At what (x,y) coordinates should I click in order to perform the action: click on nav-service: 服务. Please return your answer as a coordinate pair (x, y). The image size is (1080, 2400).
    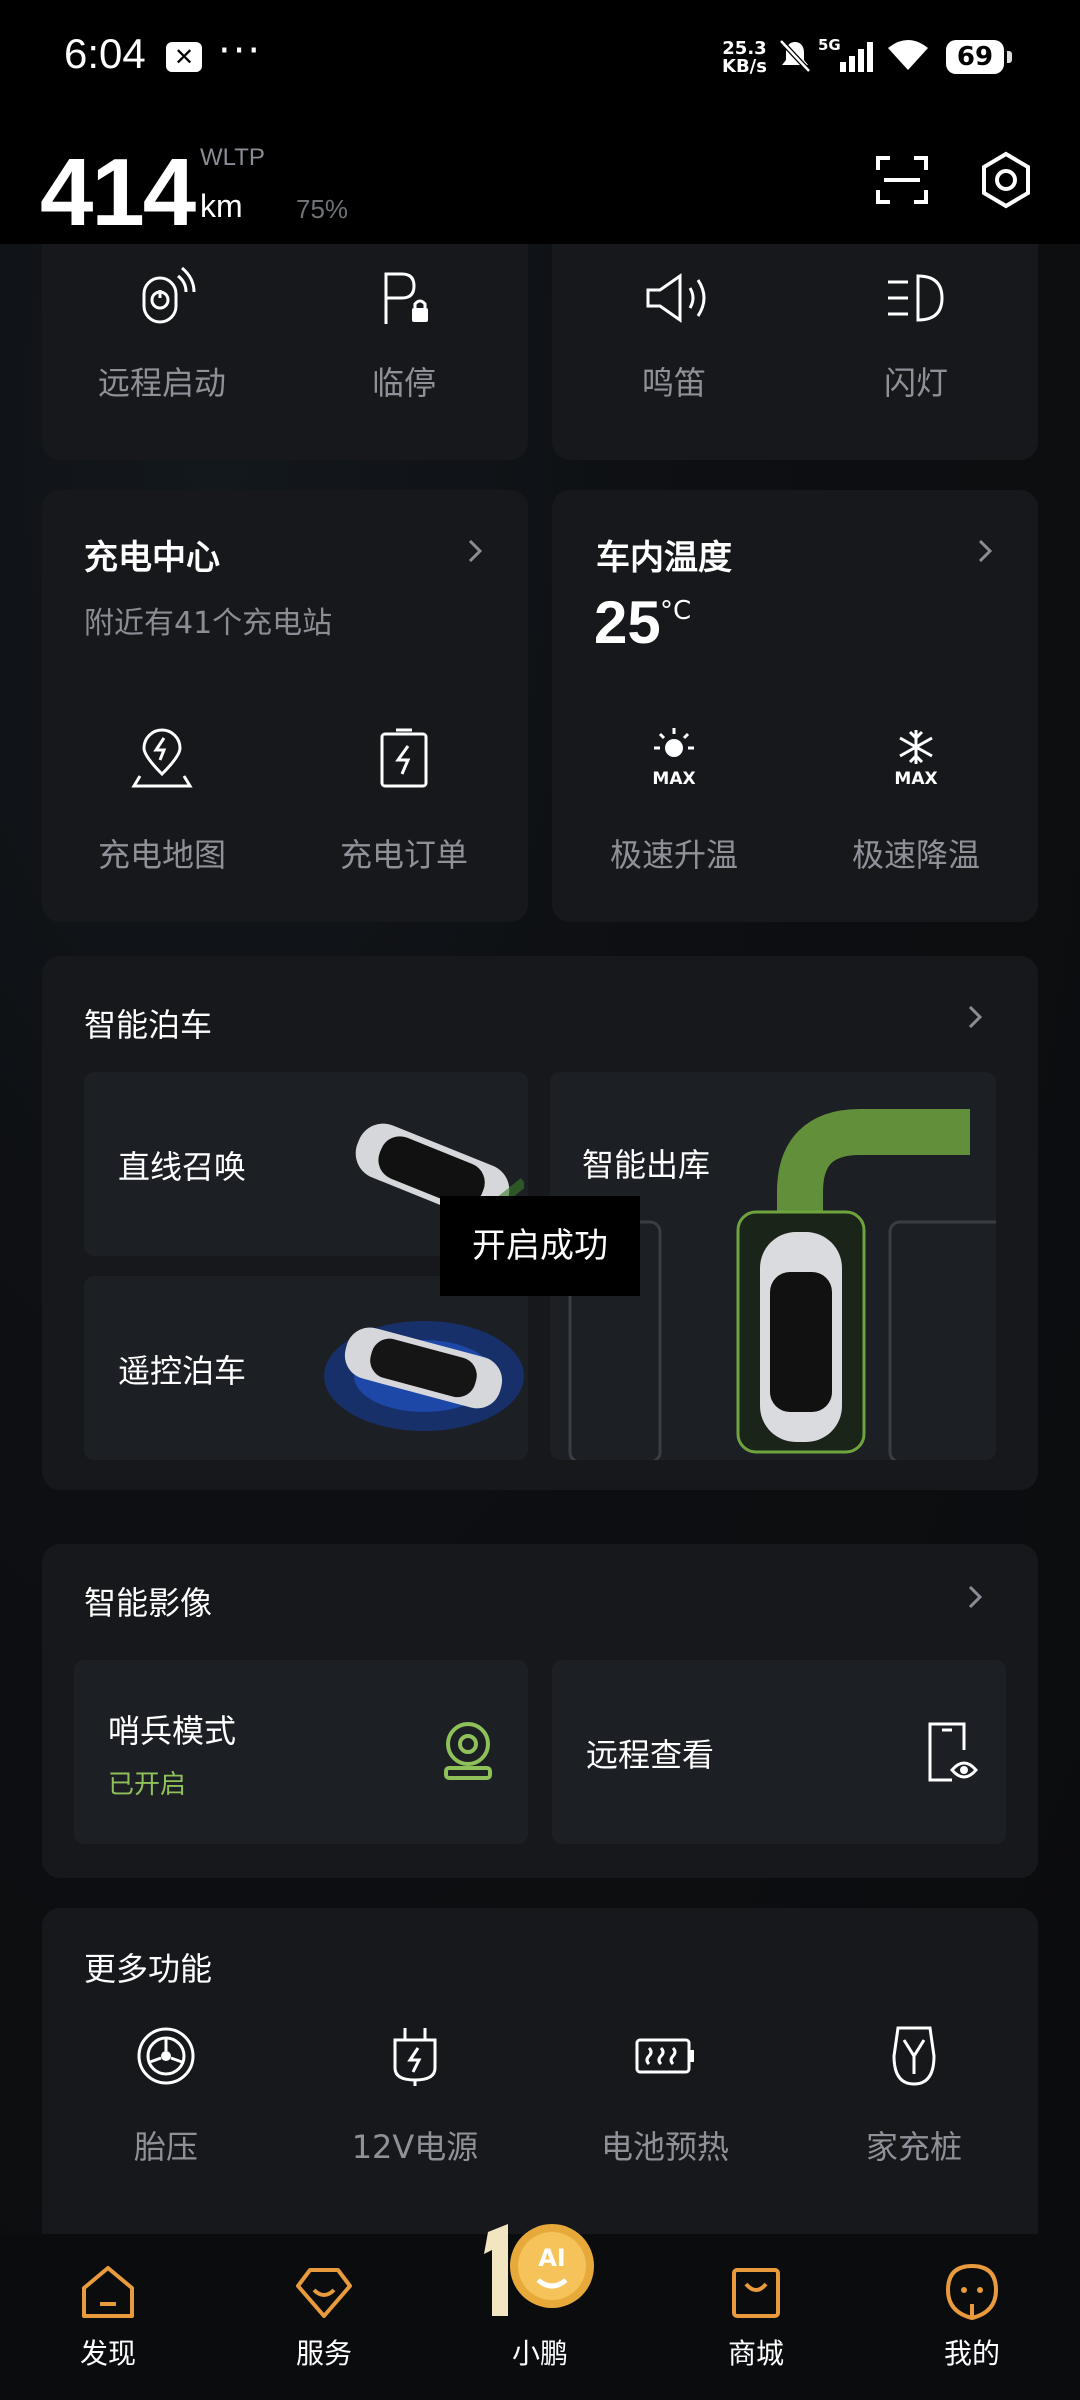
    Looking at the image, I should click on (324, 2317).